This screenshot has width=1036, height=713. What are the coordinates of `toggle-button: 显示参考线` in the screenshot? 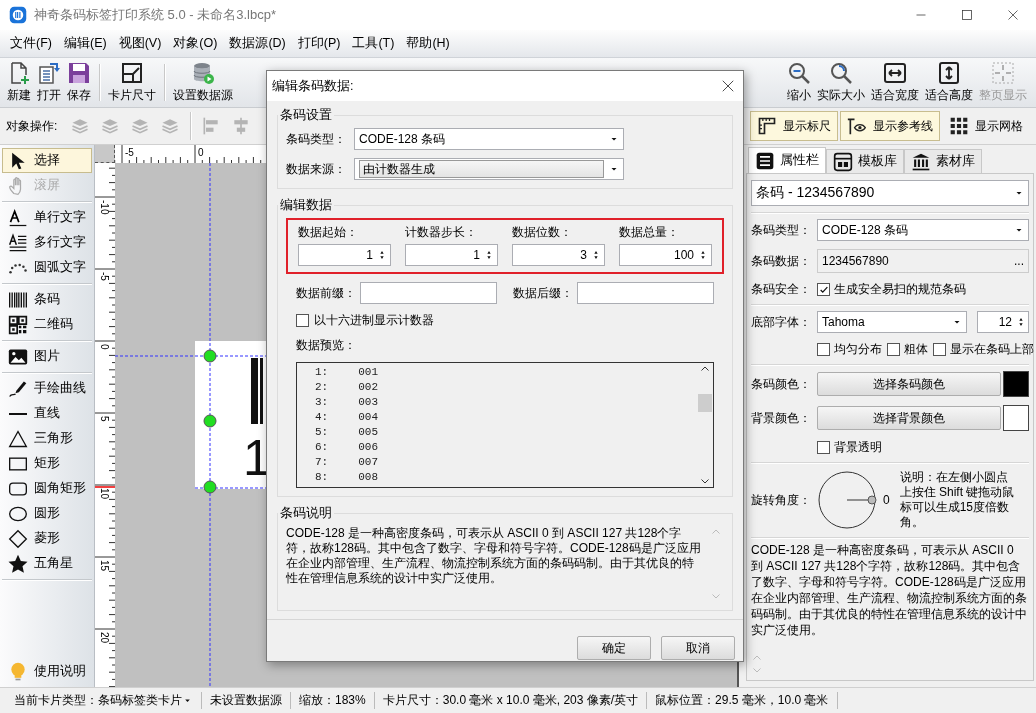 It's located at (890, 126).